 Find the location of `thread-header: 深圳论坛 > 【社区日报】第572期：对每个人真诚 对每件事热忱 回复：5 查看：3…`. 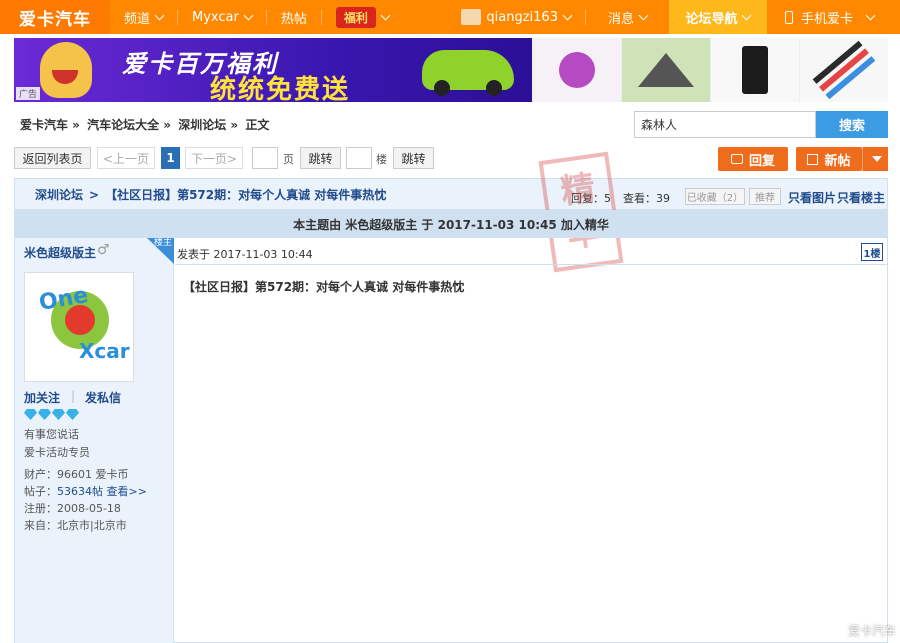

thread-header: 深圳论坛 > 【社区日报】第572期：对每个人真诚 对每件事热忱 回复：5 查看：3… is located at coordinates (451, 194).